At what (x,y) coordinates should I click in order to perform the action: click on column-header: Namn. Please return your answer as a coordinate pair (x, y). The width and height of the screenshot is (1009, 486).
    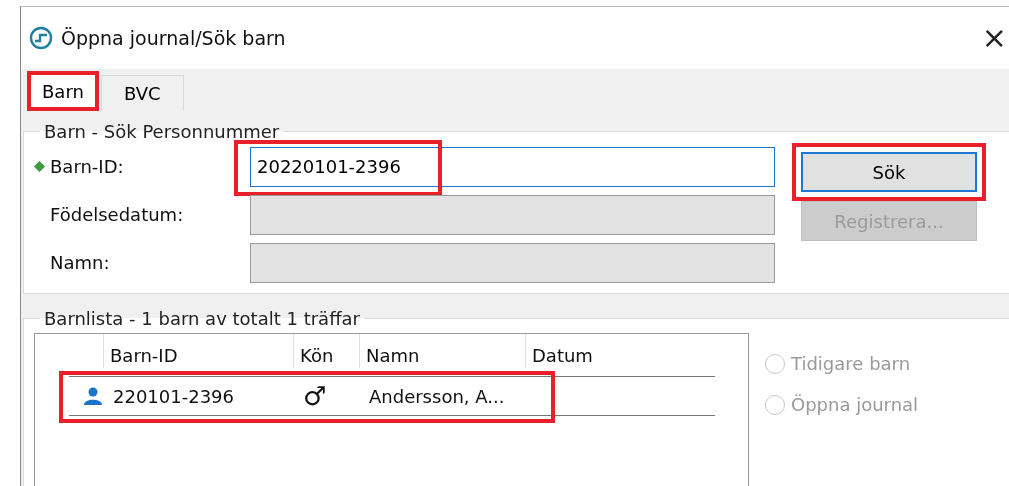
    Looking at the image, I should click on (442, 351).